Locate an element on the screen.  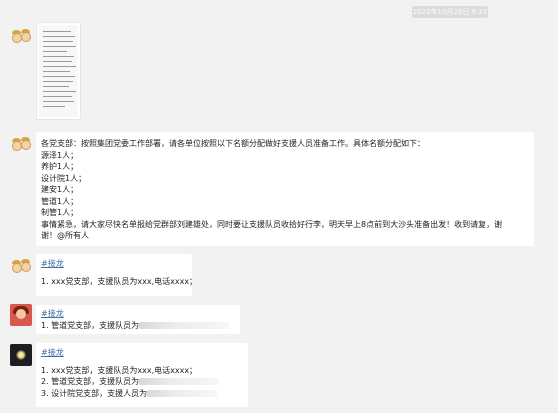
jielong-entry: 2. 管道党支部，支援队员为 is located at coordinates (142, 382).